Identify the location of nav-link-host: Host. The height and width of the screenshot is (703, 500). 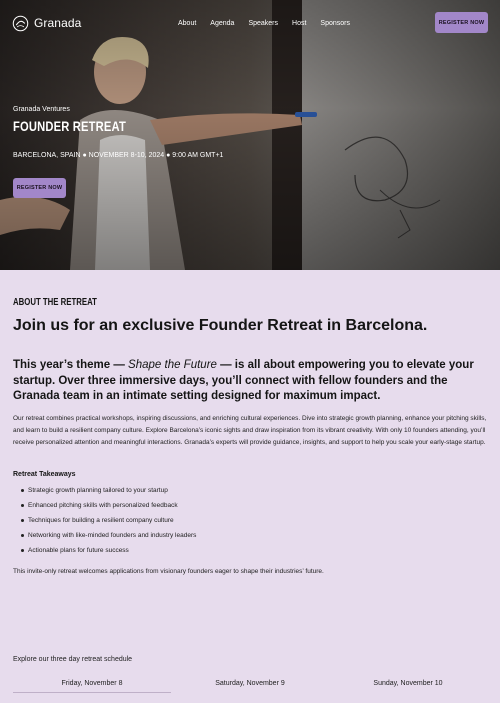
(299, 23).